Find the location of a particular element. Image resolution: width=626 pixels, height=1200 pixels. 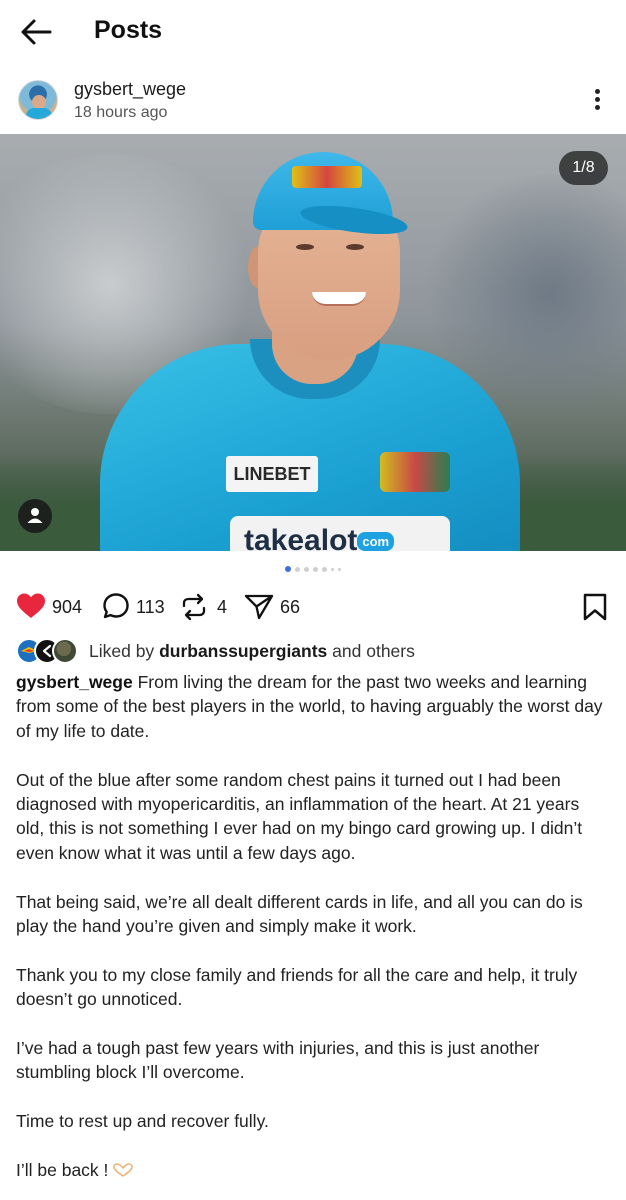

like-button: 904 is located at coordinates (52, 608).